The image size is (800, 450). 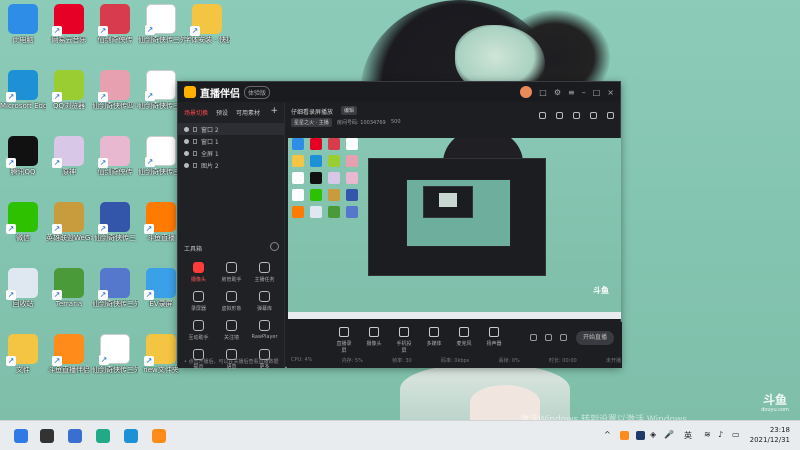 What do you see at coordinates (624, 435) in the screenshot?
I see `douyu-tray-icon` at bounding box center [624, 435].